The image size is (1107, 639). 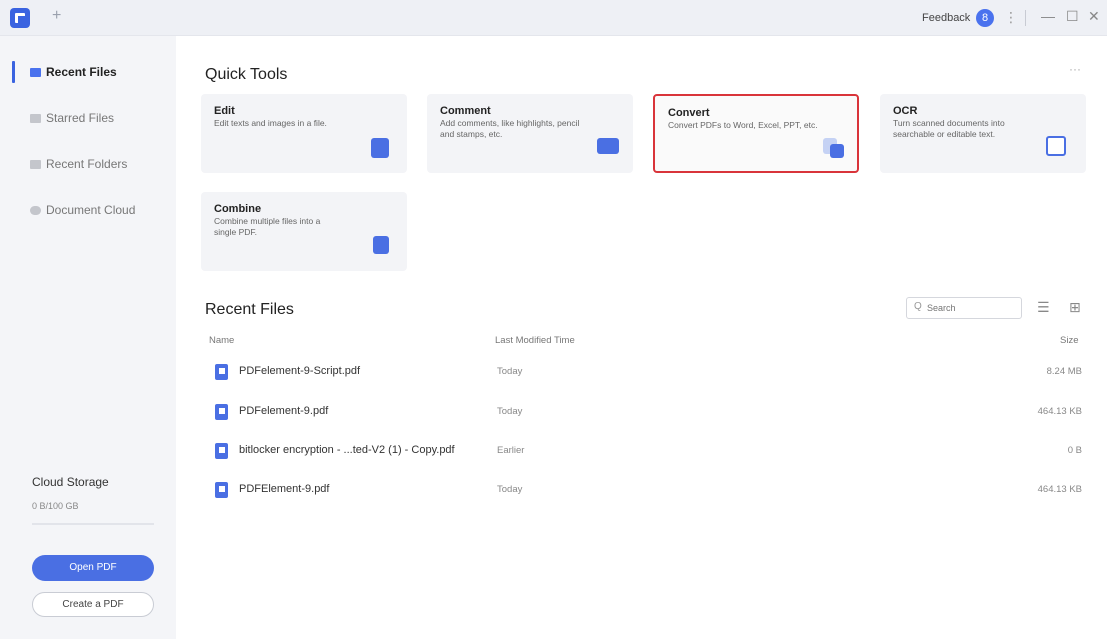 What do you see at coordinates (35, 118) in the screenshot?
I see `starred-files-icon` at bounding box center [35, 118].